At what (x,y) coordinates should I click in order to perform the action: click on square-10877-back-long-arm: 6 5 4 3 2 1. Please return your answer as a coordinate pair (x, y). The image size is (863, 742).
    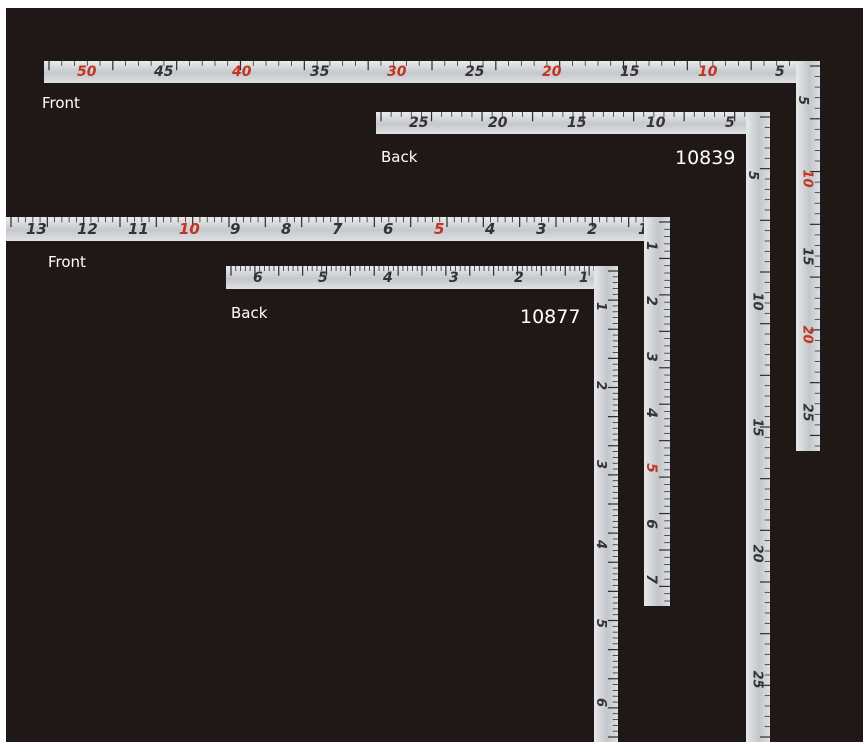
    Looking at the image, I should click on (422, 277).